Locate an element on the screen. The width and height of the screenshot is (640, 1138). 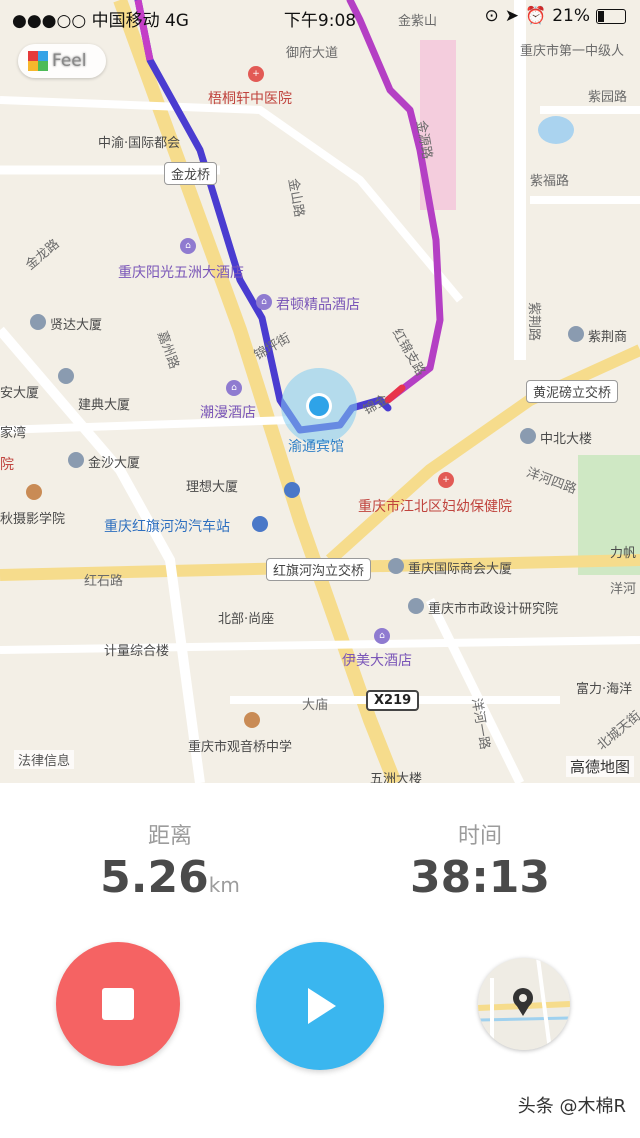
play-icon is located at coordinates (322, 1006).